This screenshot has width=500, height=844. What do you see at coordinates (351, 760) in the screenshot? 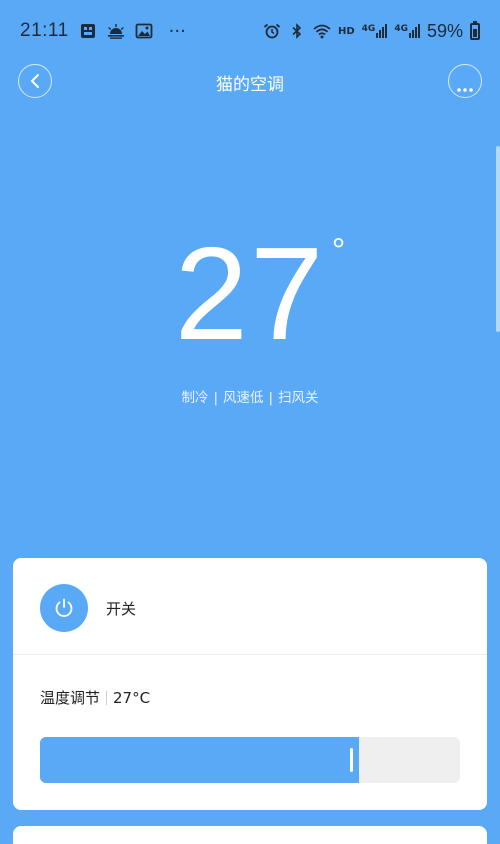
I see `slider-handle` at bounding box center [351, 760].